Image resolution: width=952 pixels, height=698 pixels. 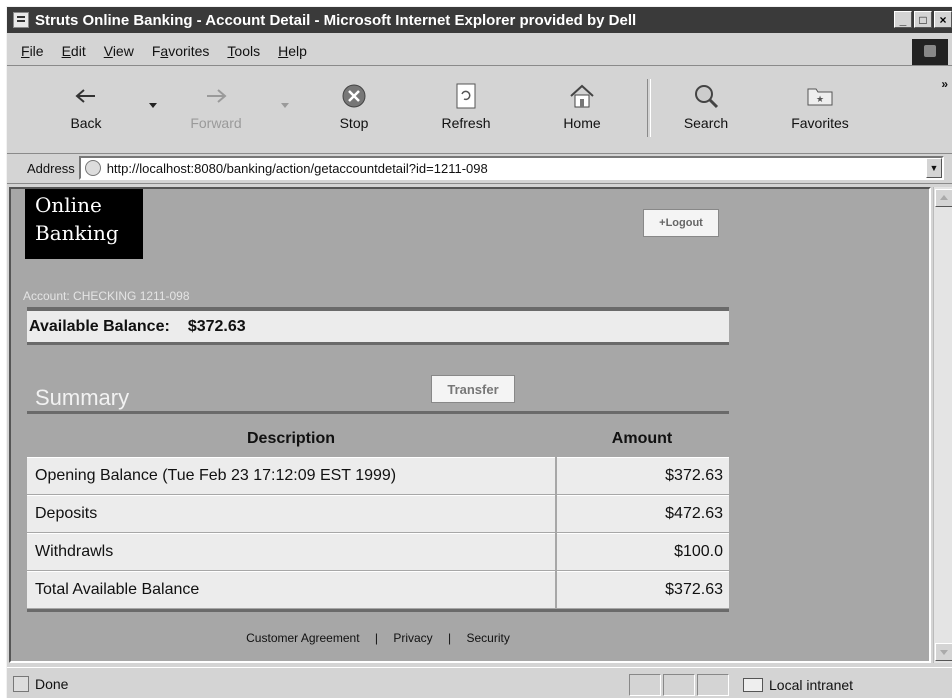 I want to click on stop-icon, so click(x=354, y=96).